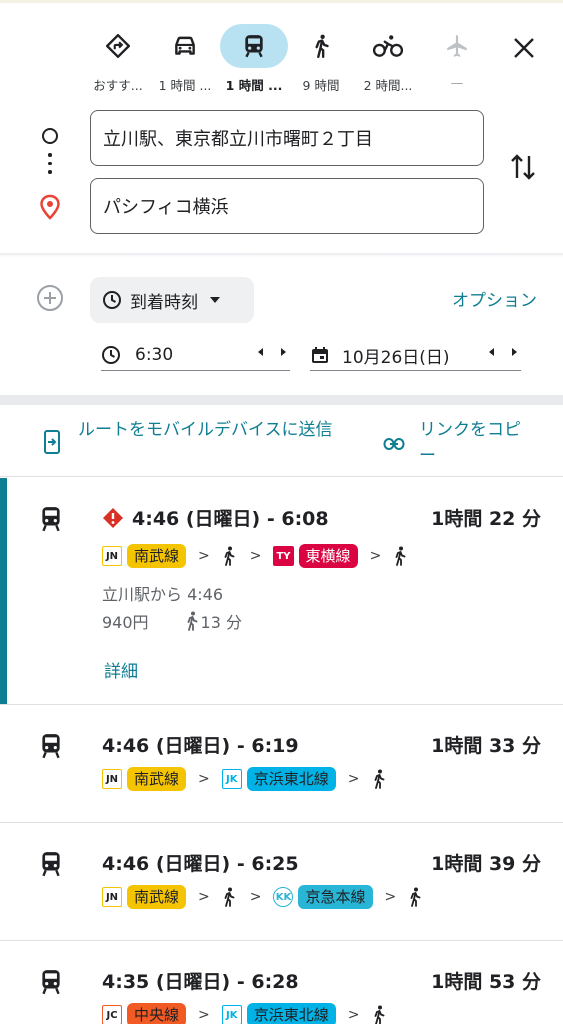 The image size is (563, 1024). I want to click on time-field: 6:30, so click(195, 355).